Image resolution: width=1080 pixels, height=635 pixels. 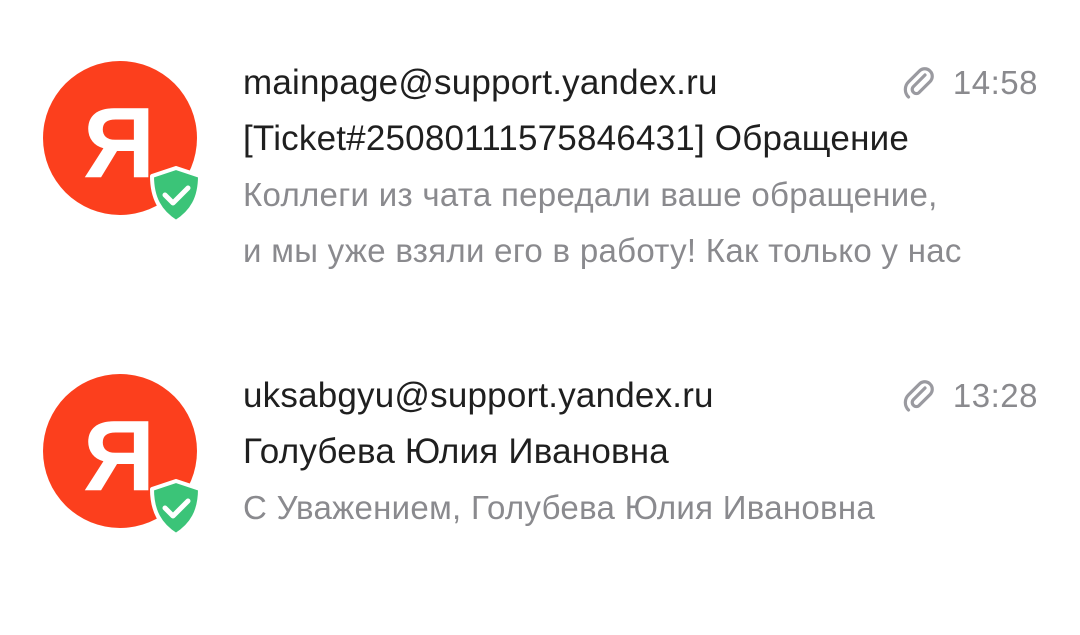 I want to click on mail-snippet-line: Коллеги из чата передали ваше обращение,, so click(x=590, y=194).